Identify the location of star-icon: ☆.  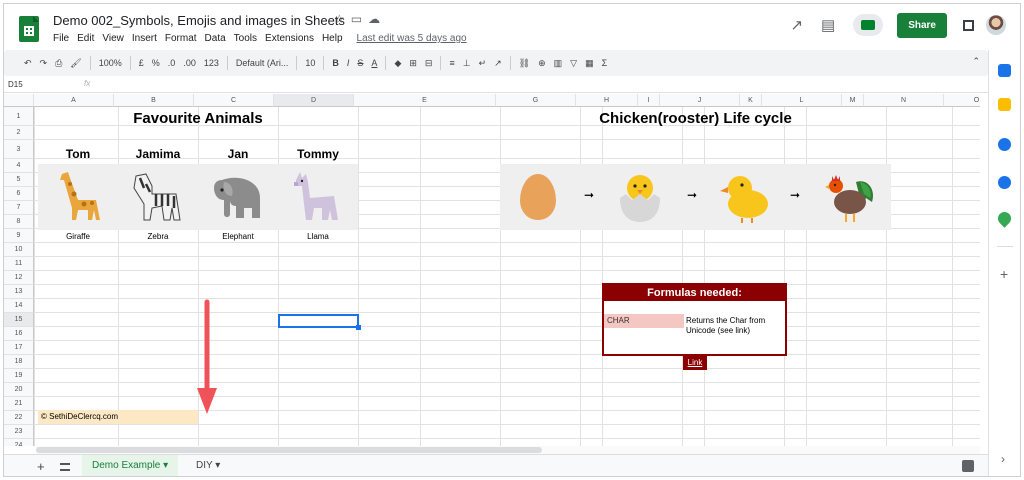
(339, 19).